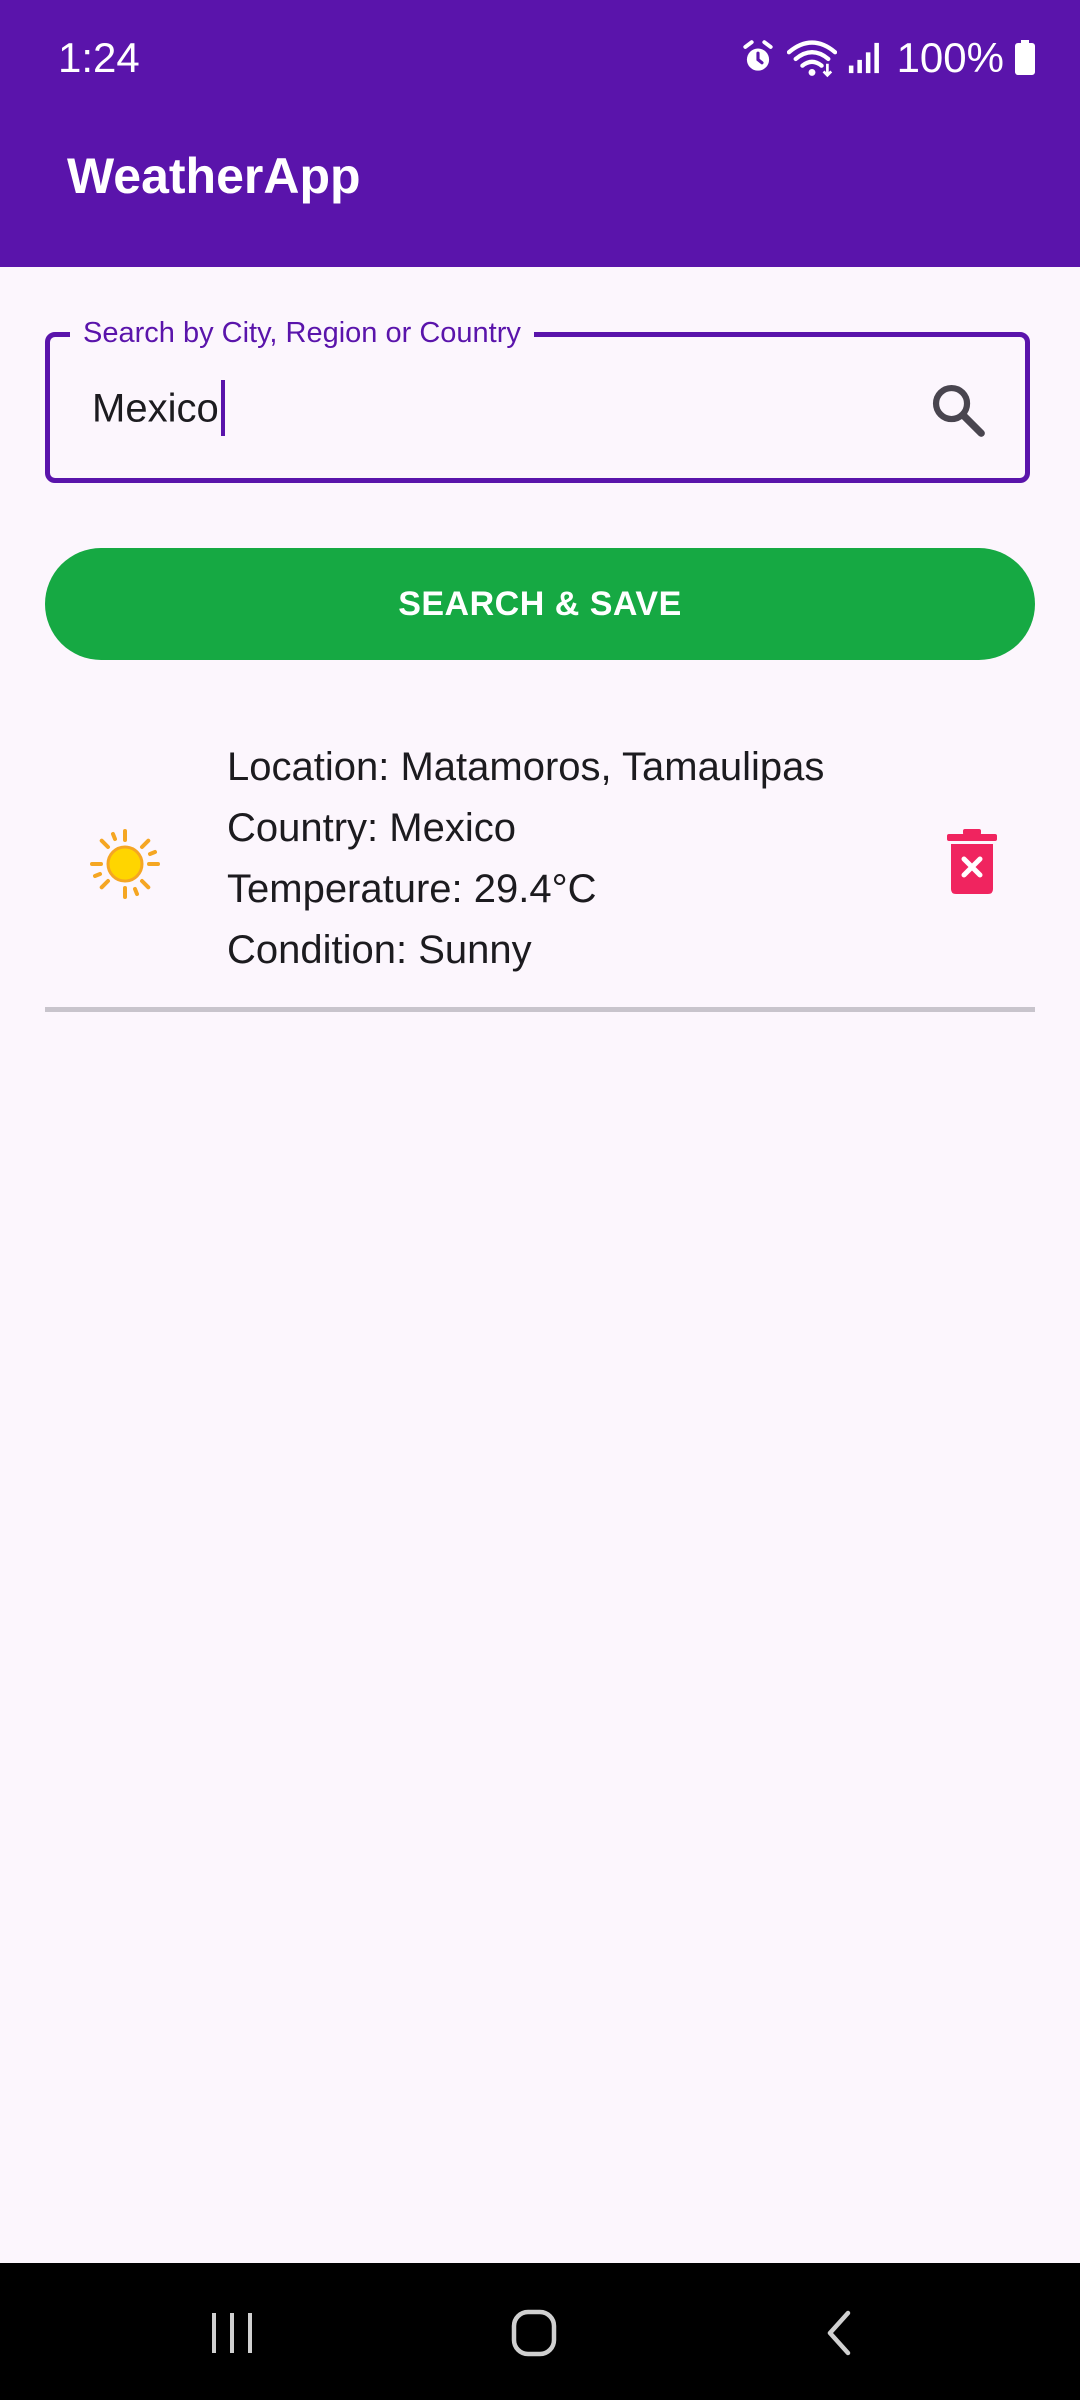  Describe the element at coordinates (379, 950) in the screenshot. I see `weather-condition: Condition: Sunny` at that location.